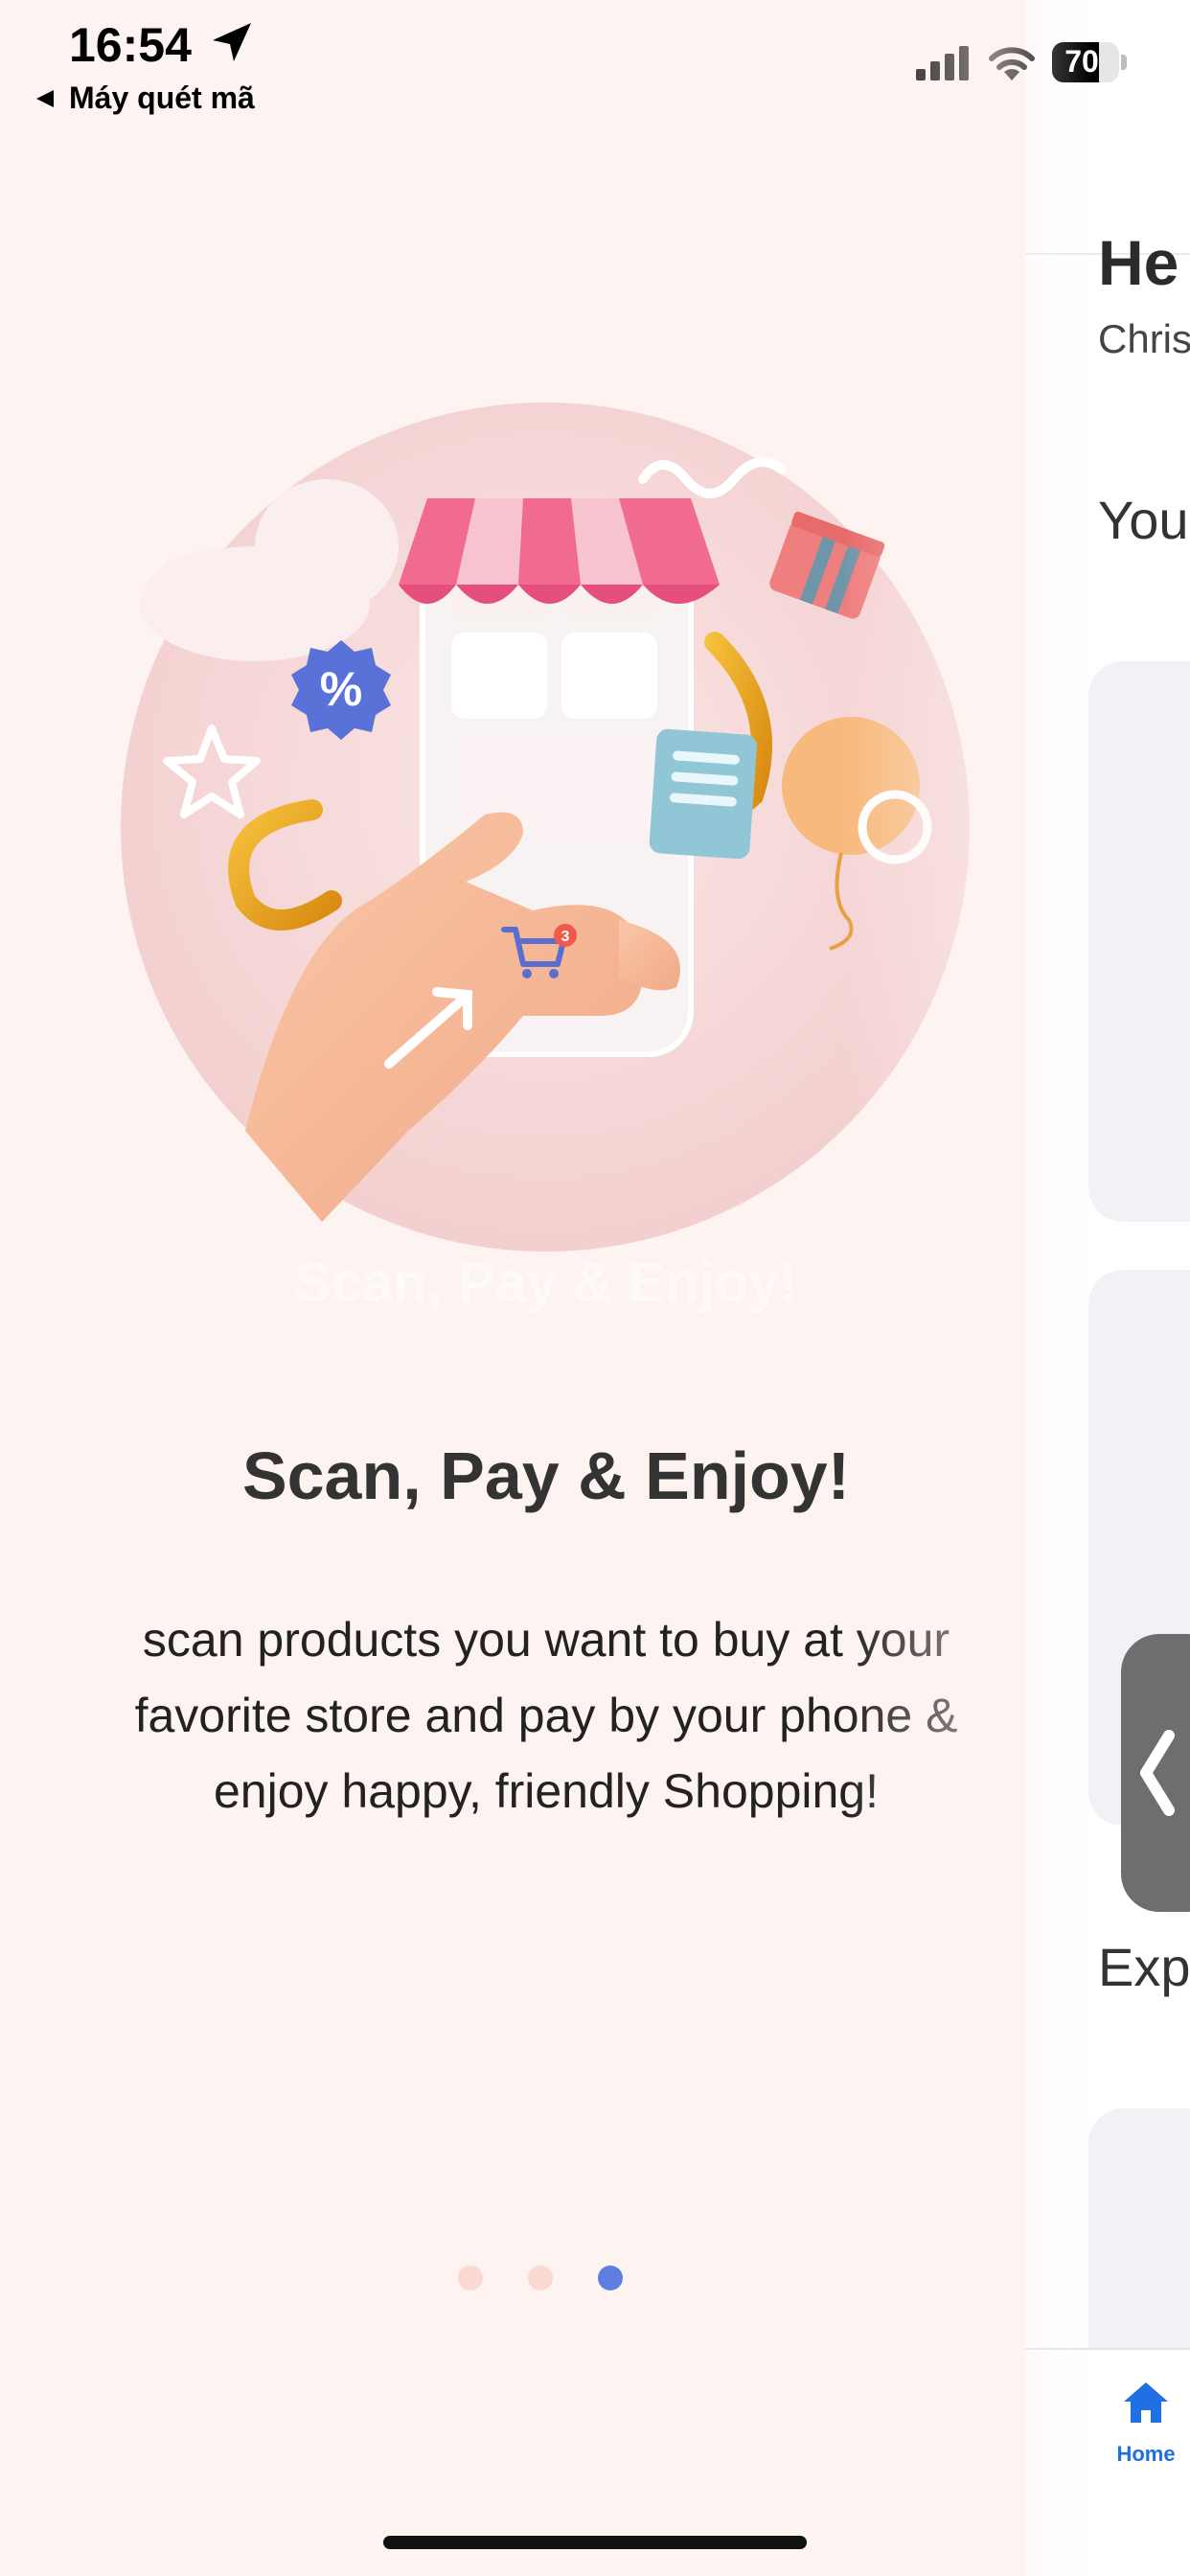 This screenshot has width=1190, height=2576. I want to click on back-to-app-link: Máy quét mã, so click(144, 98).